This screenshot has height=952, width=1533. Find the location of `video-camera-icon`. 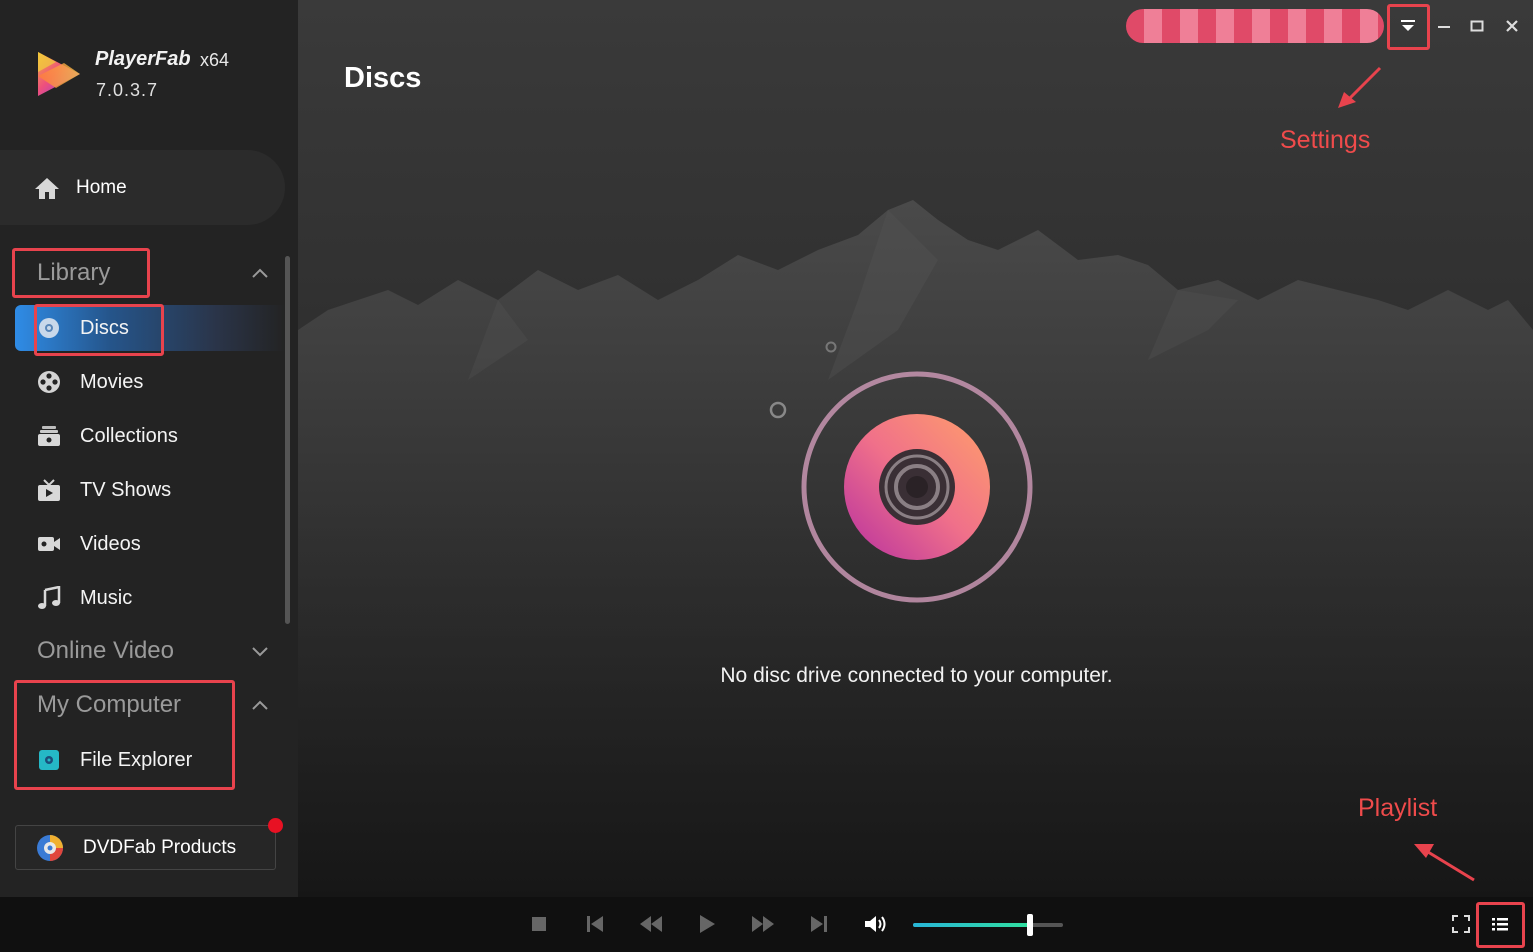

video-camera-icon is located at coordinates (49, 544).